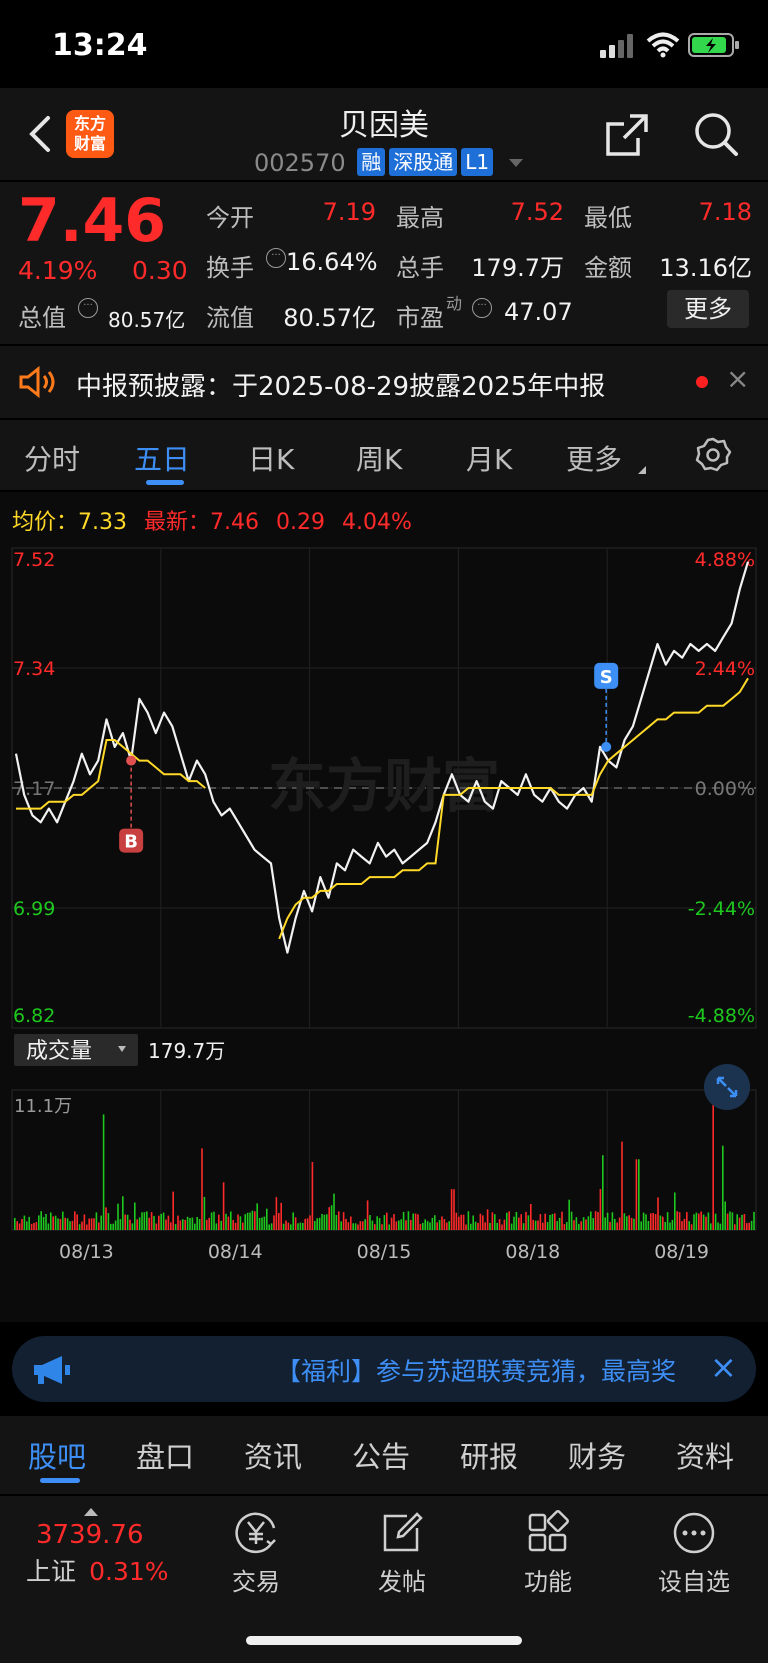 The width and height of the screenshot is (768, 1663). I want to click on add-watchlist-button: 设自选, so click(694, 1553).